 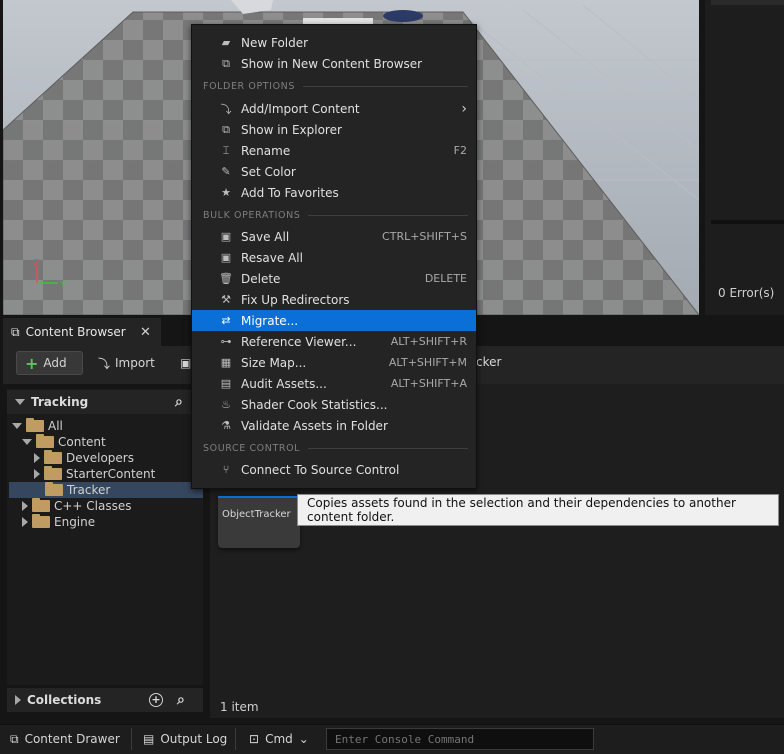 What do you see at coordinates (335, 86) in the screenshot?
I see `section-folder-options: FOLDER OPTIONS` at bounding box center [335, 86].